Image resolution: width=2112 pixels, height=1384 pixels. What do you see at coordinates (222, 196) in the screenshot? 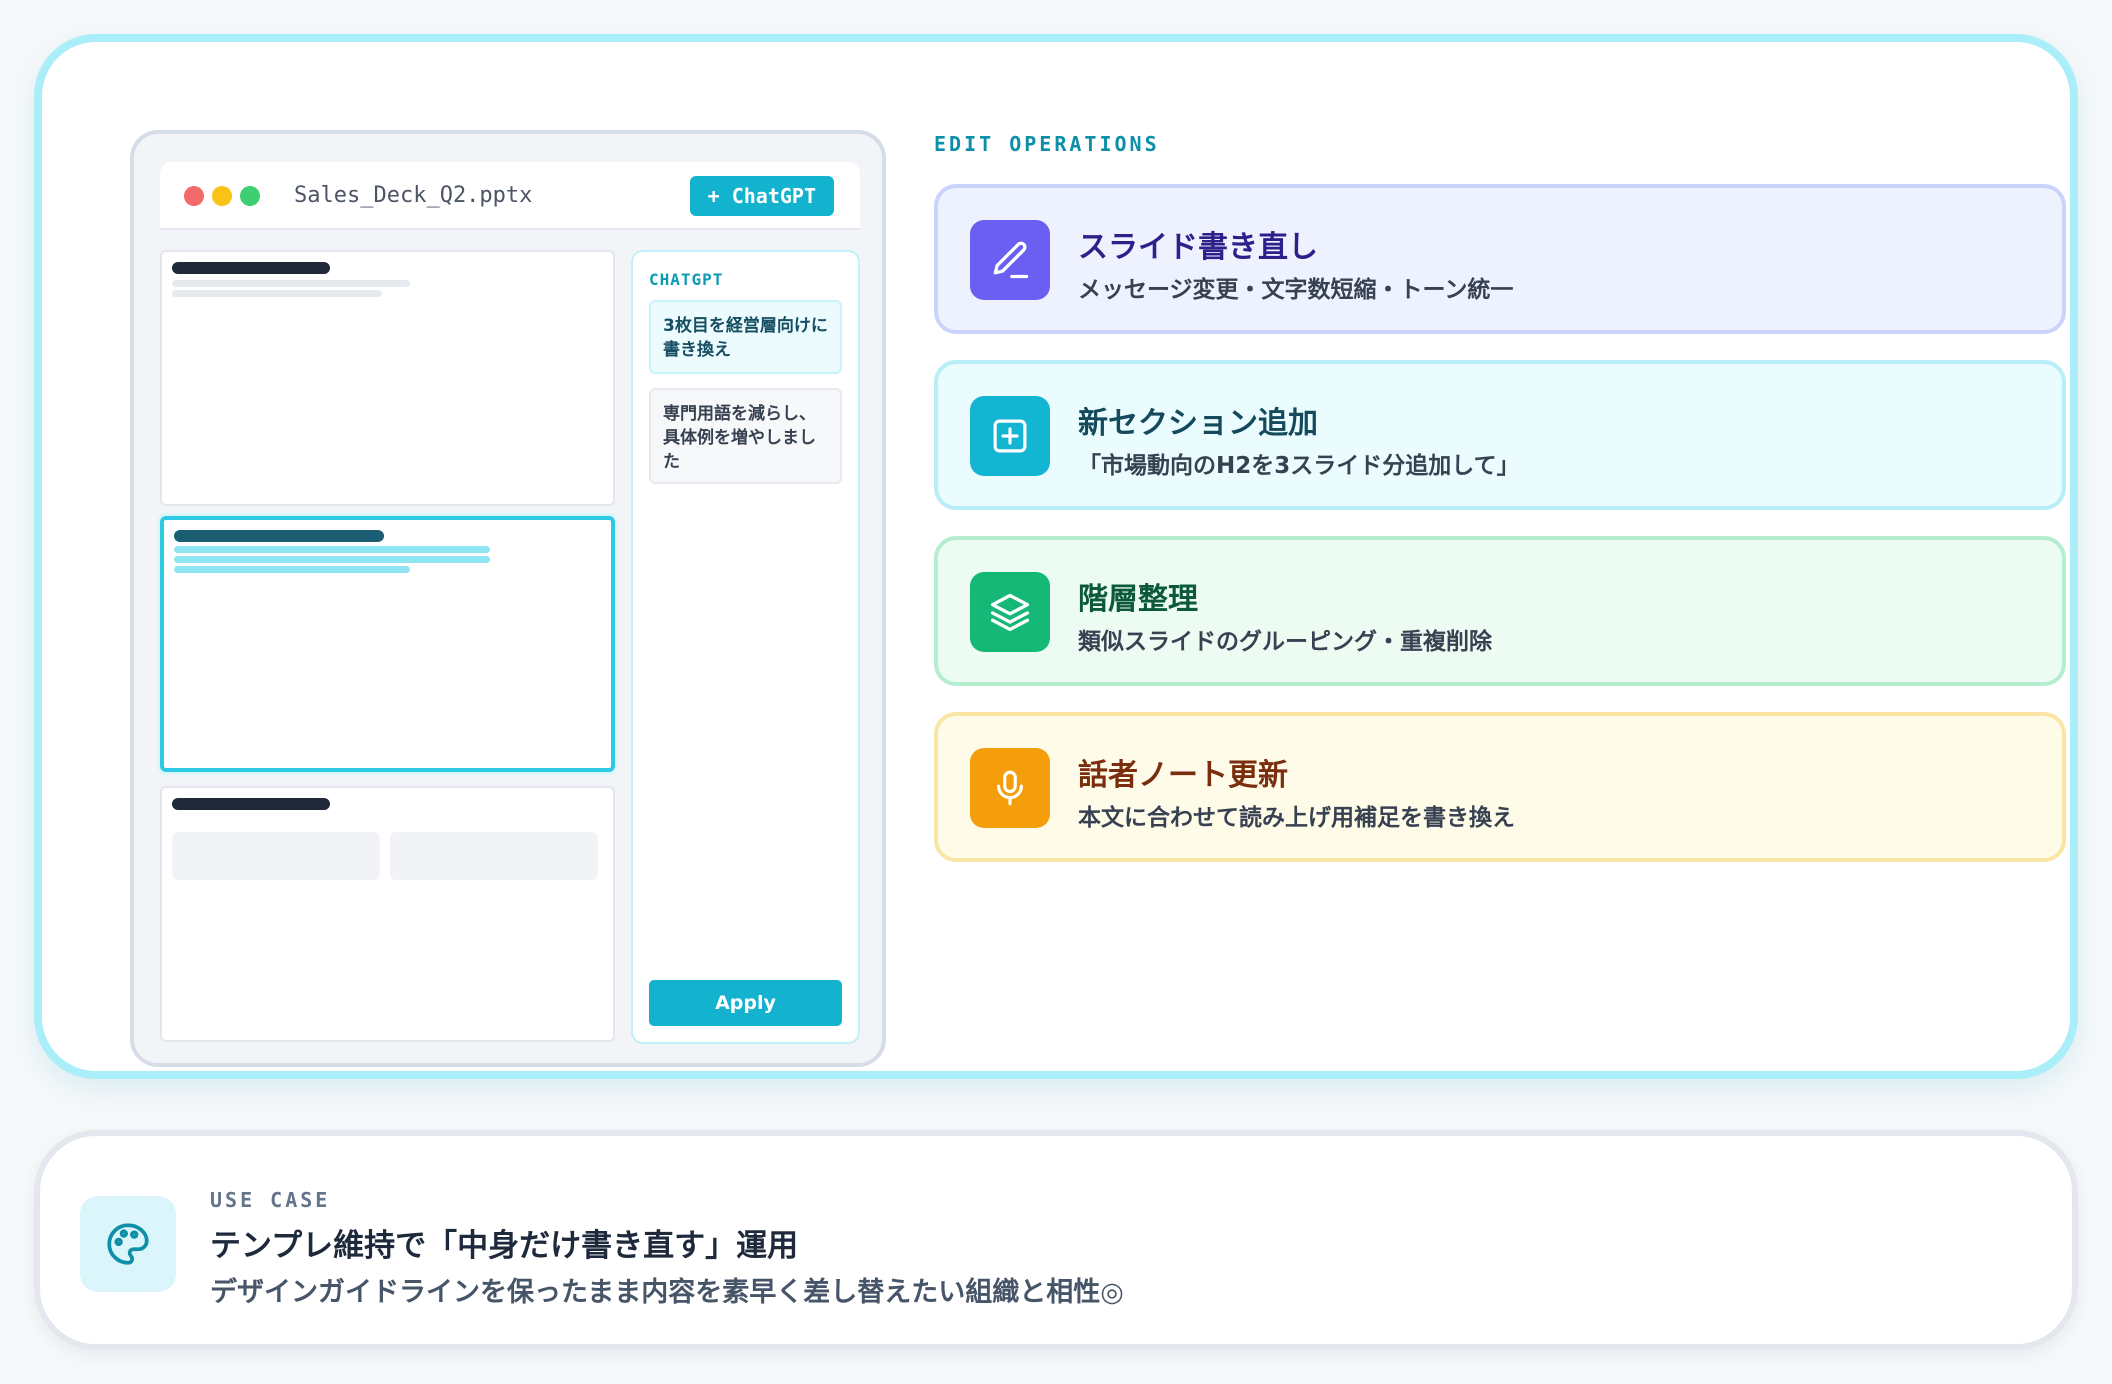
I see `minimize-dot-icon` at bounding box center [222, 196].